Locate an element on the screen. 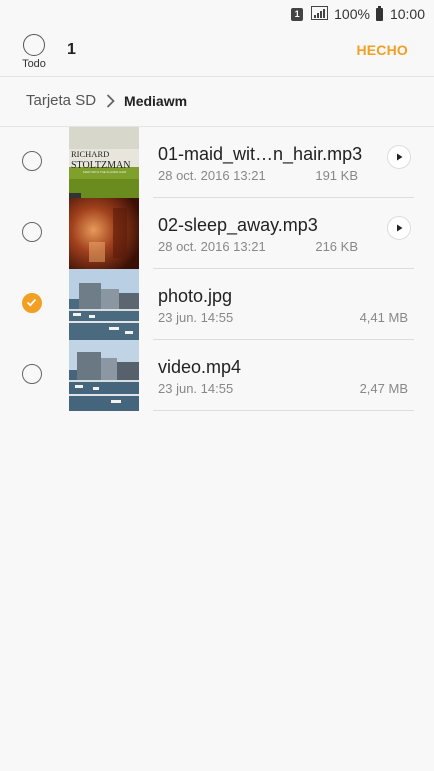 The image size is (434, 771). select-all-label: Todo is located at coordinates (34, 64).